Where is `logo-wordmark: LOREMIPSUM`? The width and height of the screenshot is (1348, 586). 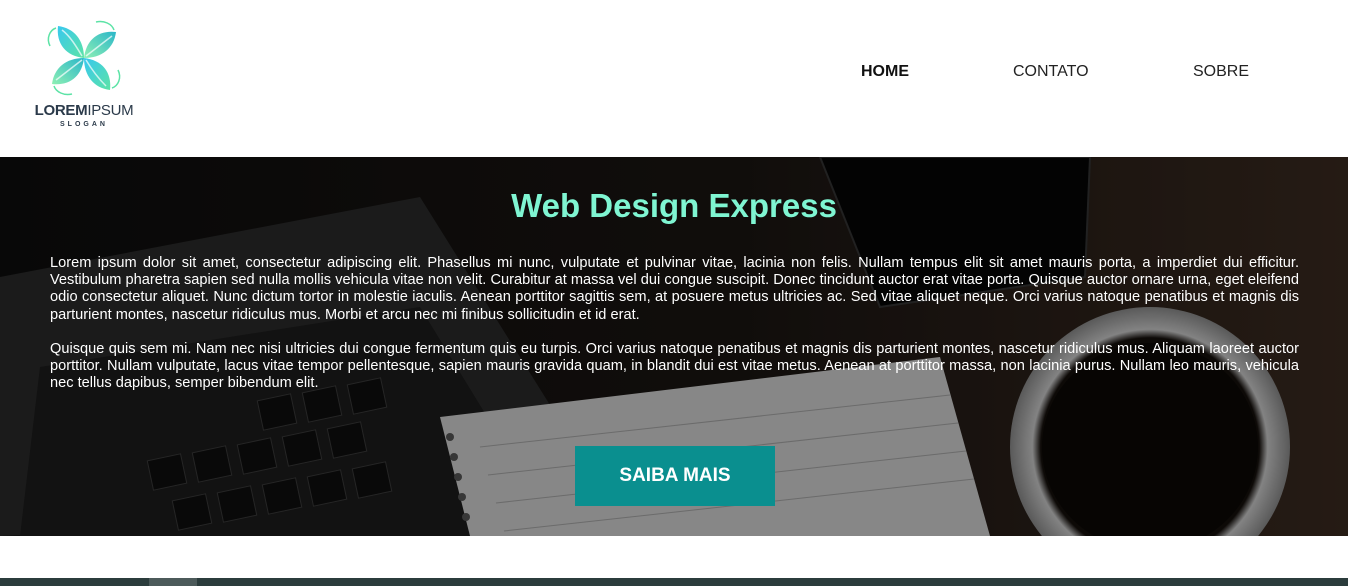 logo-wordmark: LOREMIPSUM is located at coordinates (84, 110).